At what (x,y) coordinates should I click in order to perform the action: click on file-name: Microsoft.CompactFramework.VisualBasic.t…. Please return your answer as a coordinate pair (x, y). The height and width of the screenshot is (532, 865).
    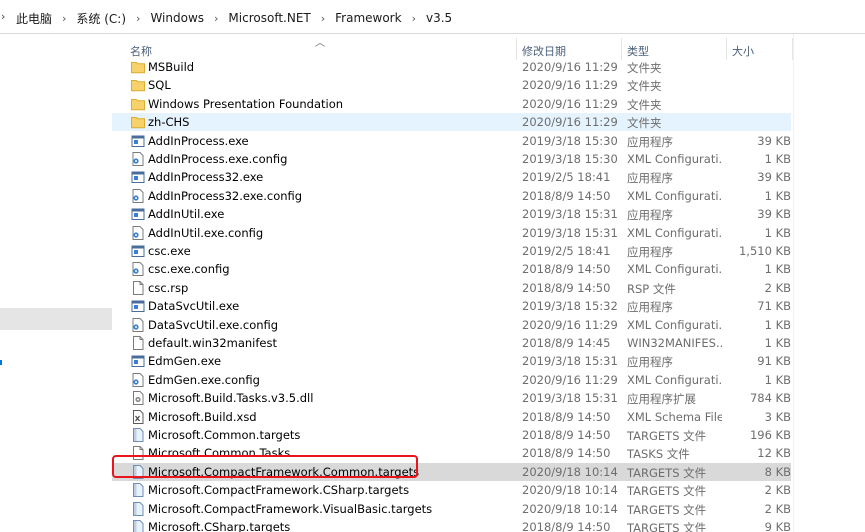
    Looking at the image, I should click on (290, 508).